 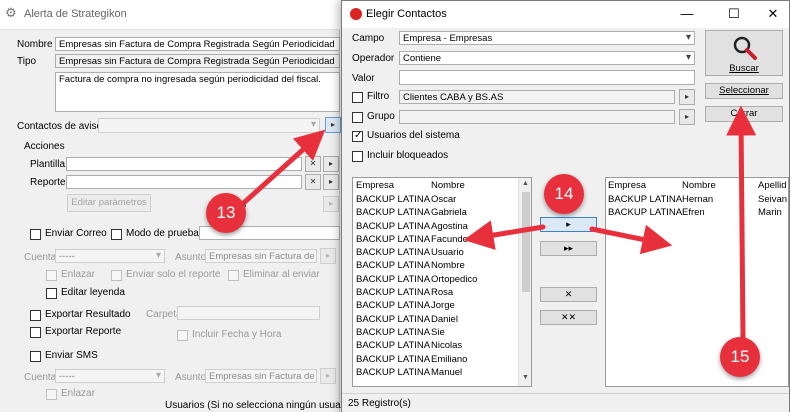 What do you see at coordinates (631, 239) in the screenshot?
I see `arrow-14-right` at bounding box center [631, 239].